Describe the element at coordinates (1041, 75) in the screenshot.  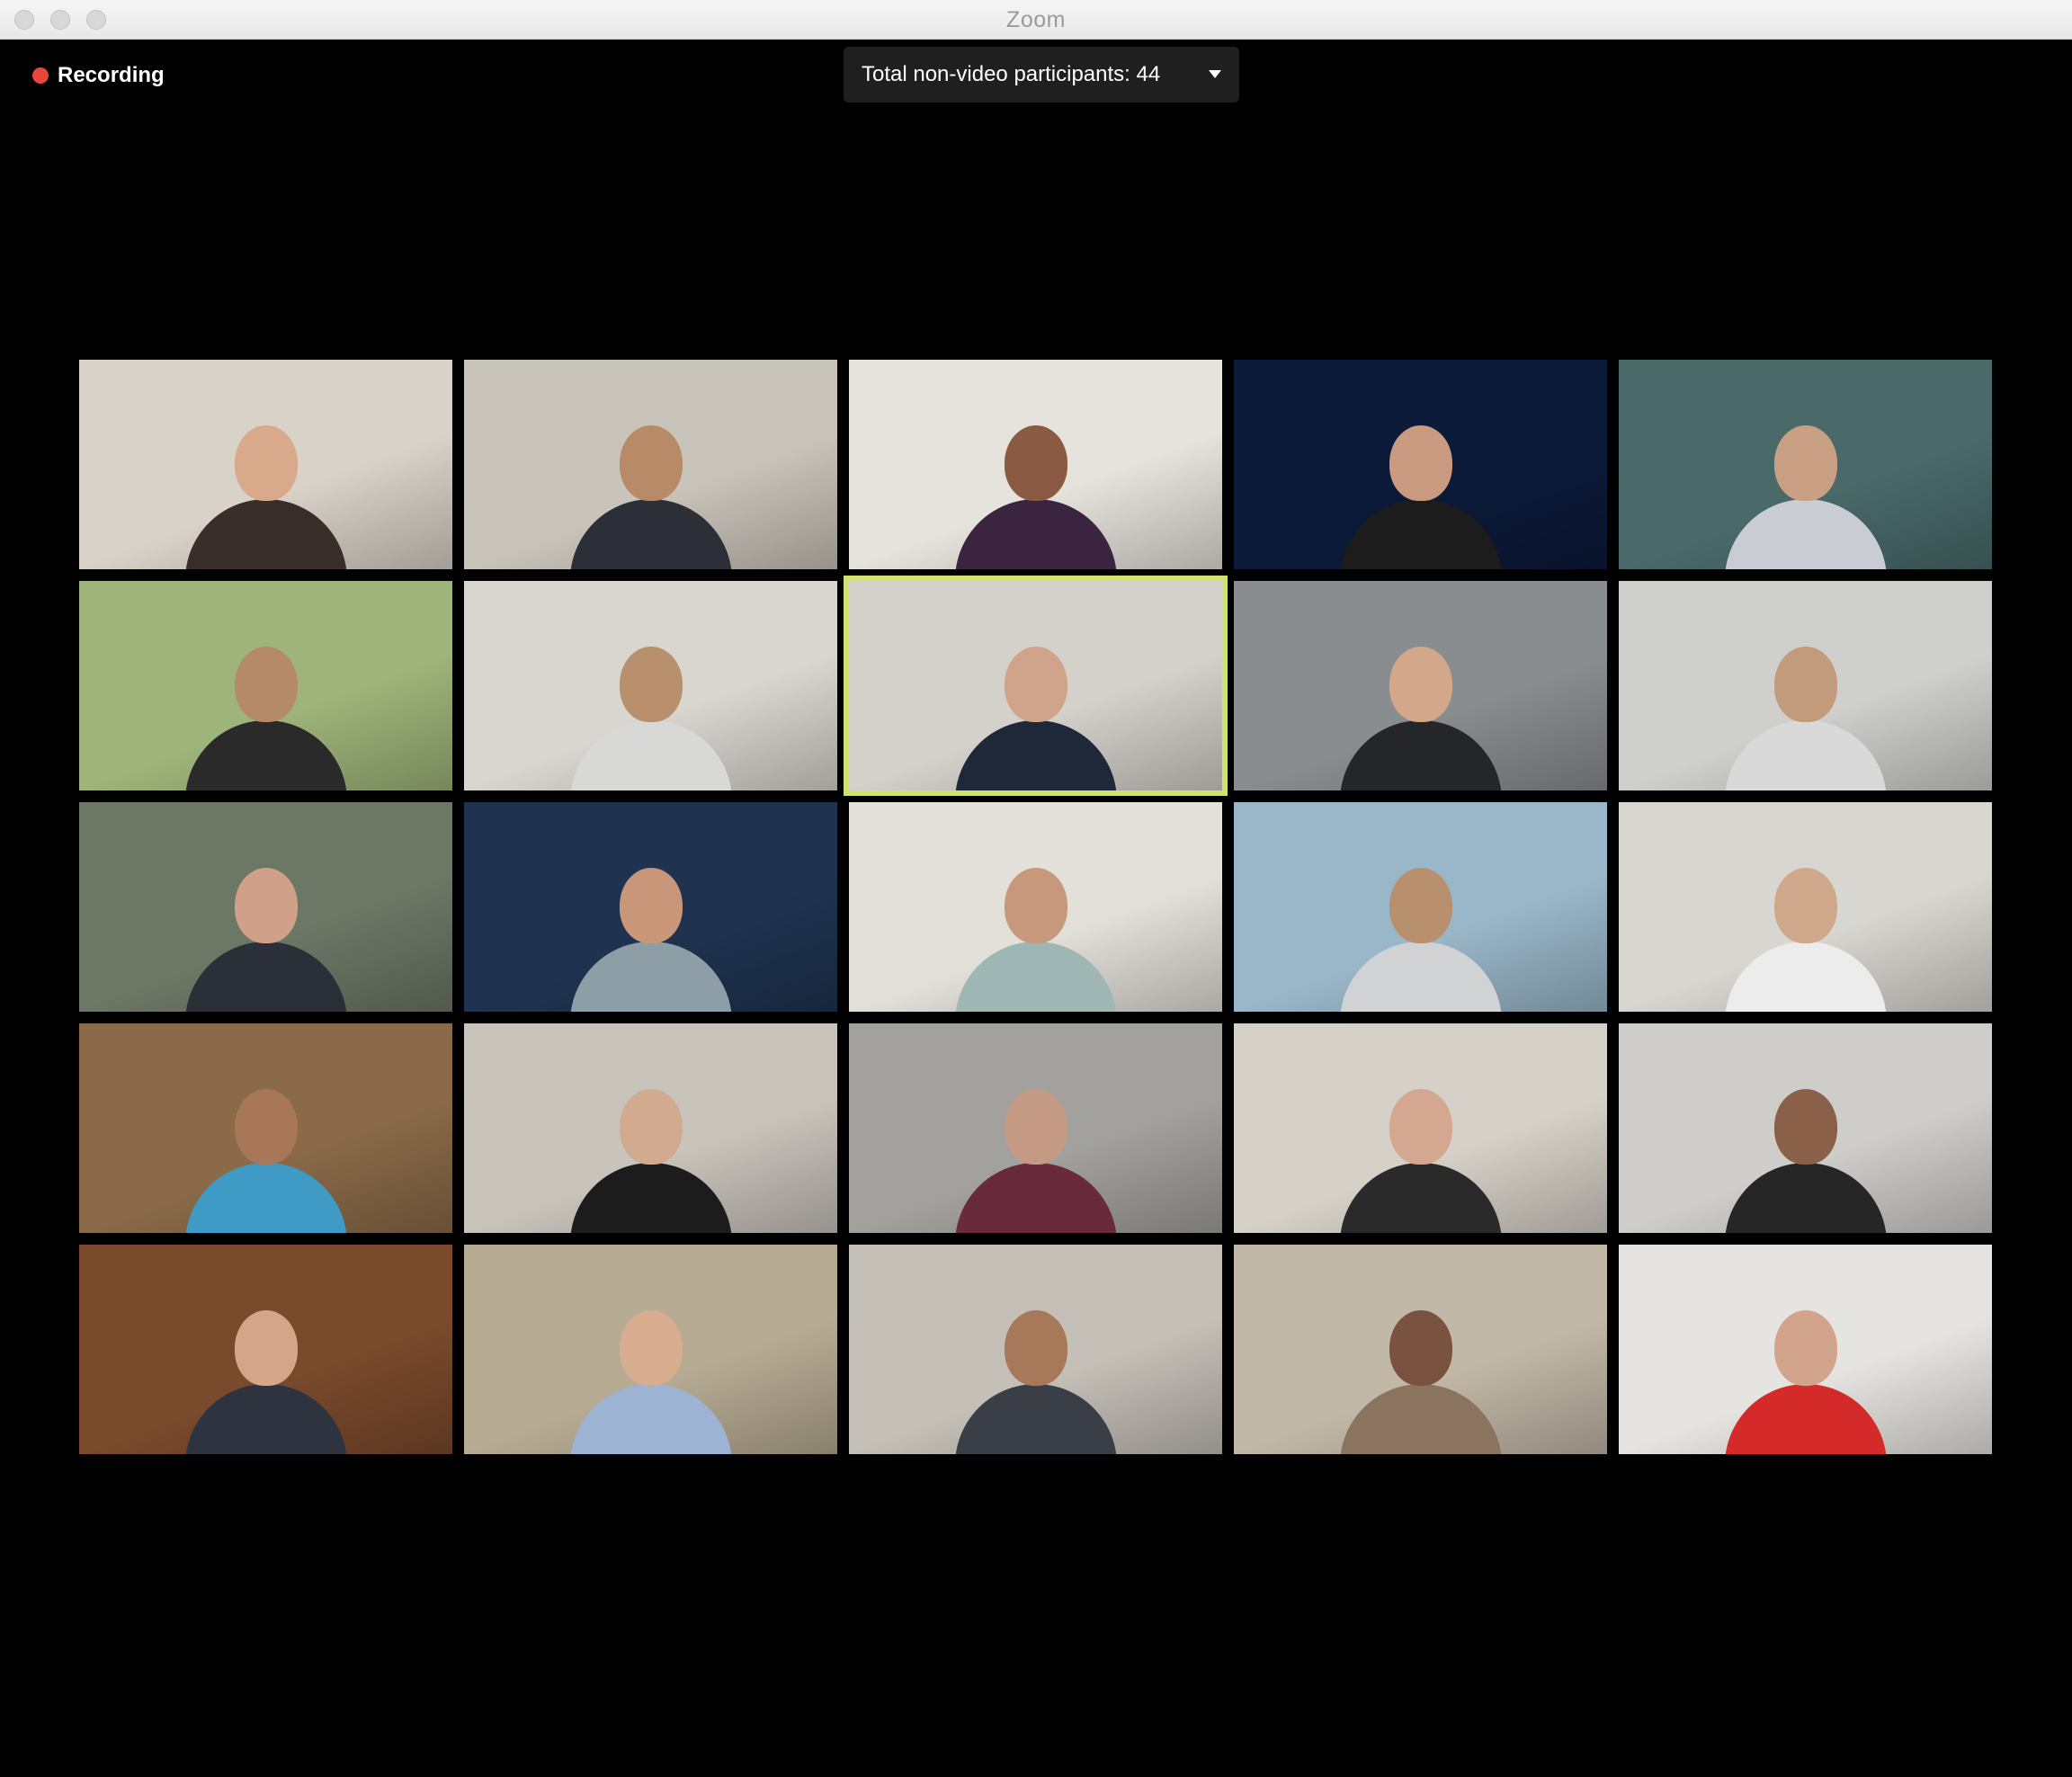
I see `non-video-participants-dropdown: Total non-video participants: 44` at that location.